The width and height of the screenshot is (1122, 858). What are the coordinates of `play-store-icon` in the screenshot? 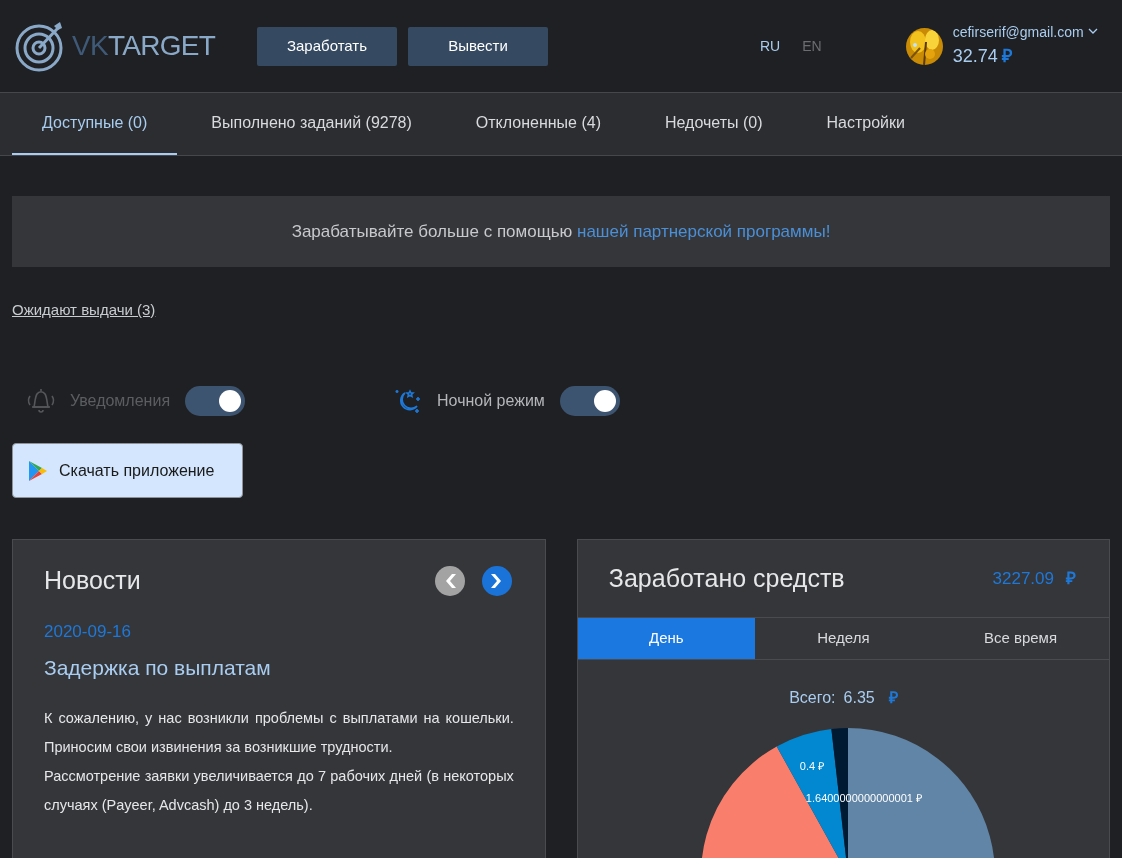 It's located at (38, 470).